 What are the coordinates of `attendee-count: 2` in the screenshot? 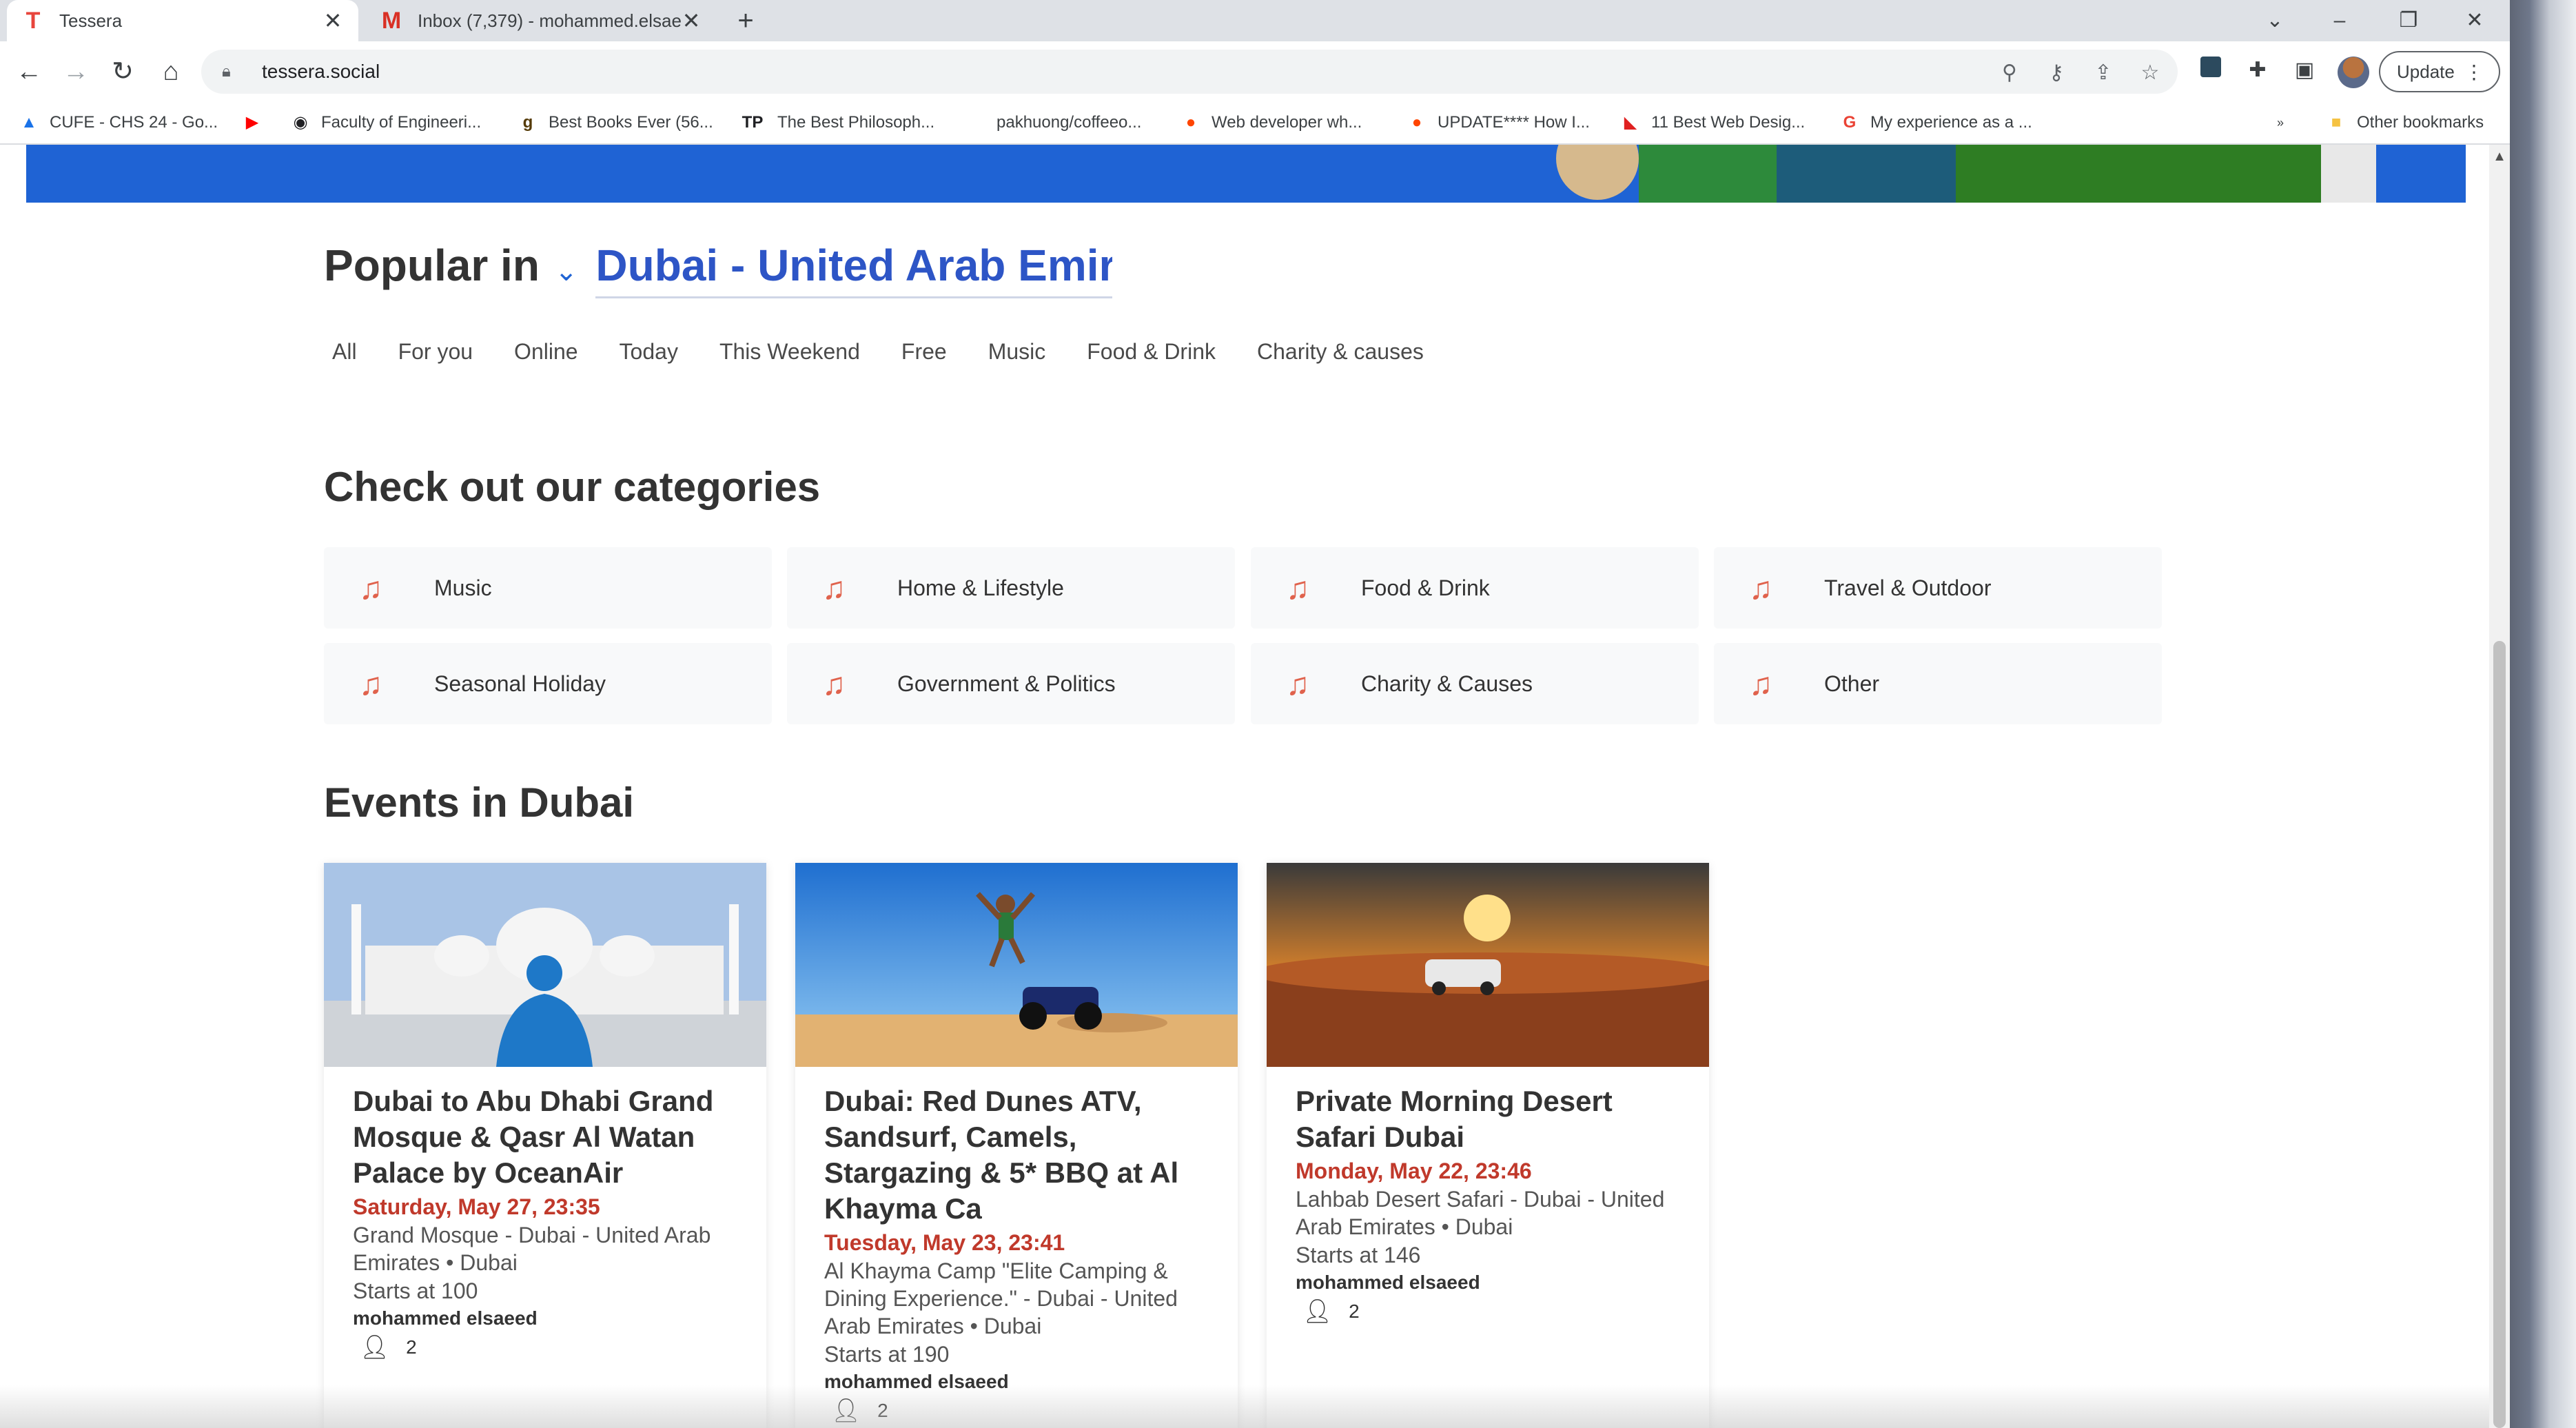 It's located at (411, 1347).